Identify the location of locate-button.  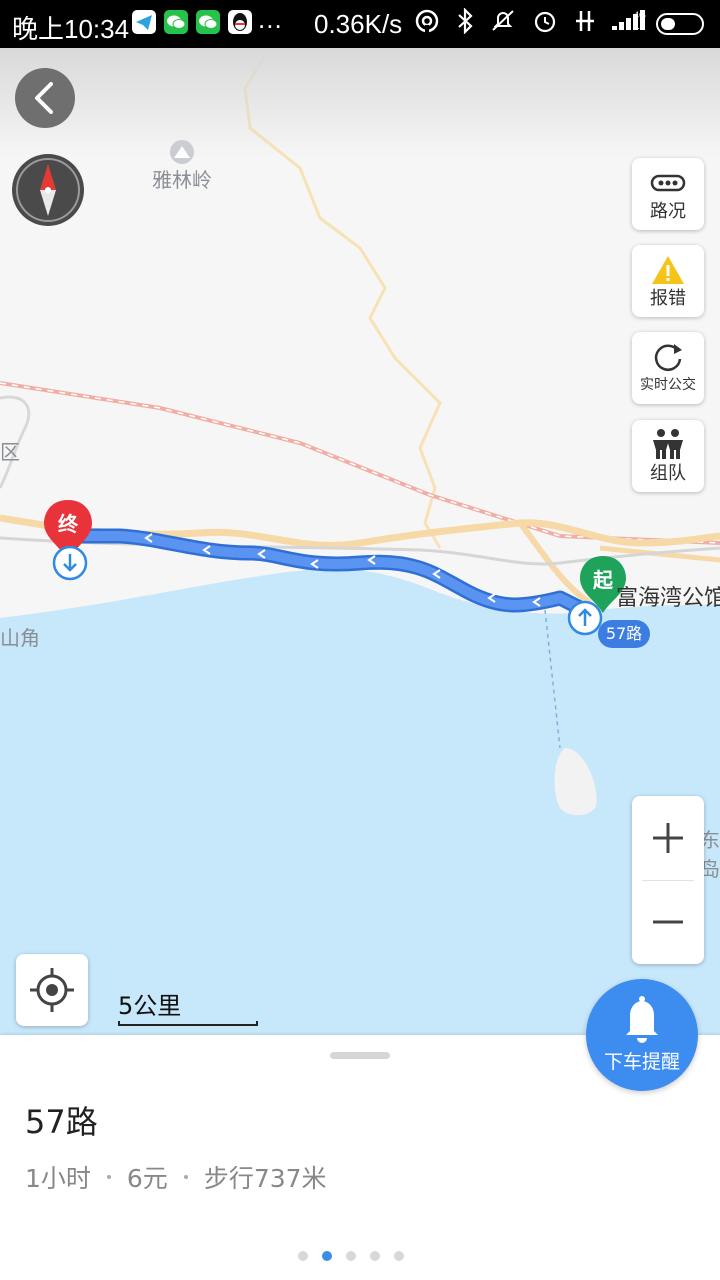
(52, 990).